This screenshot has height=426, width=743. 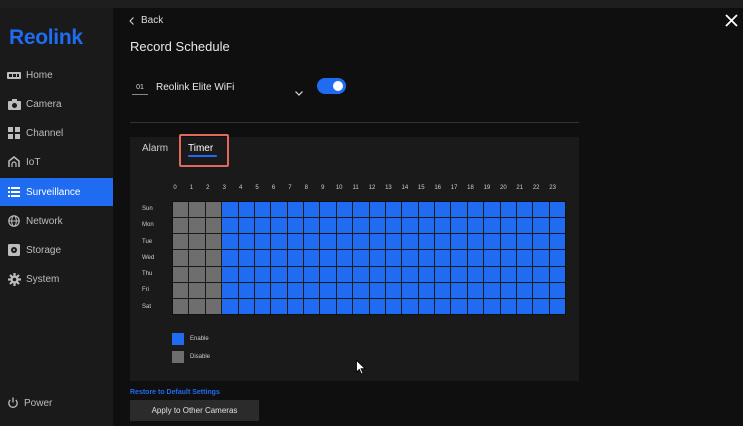 What do you see at coordinates (204, 150) in the screenshot?
I see `tab-timer: Timer` at bounding box center [204, 150].